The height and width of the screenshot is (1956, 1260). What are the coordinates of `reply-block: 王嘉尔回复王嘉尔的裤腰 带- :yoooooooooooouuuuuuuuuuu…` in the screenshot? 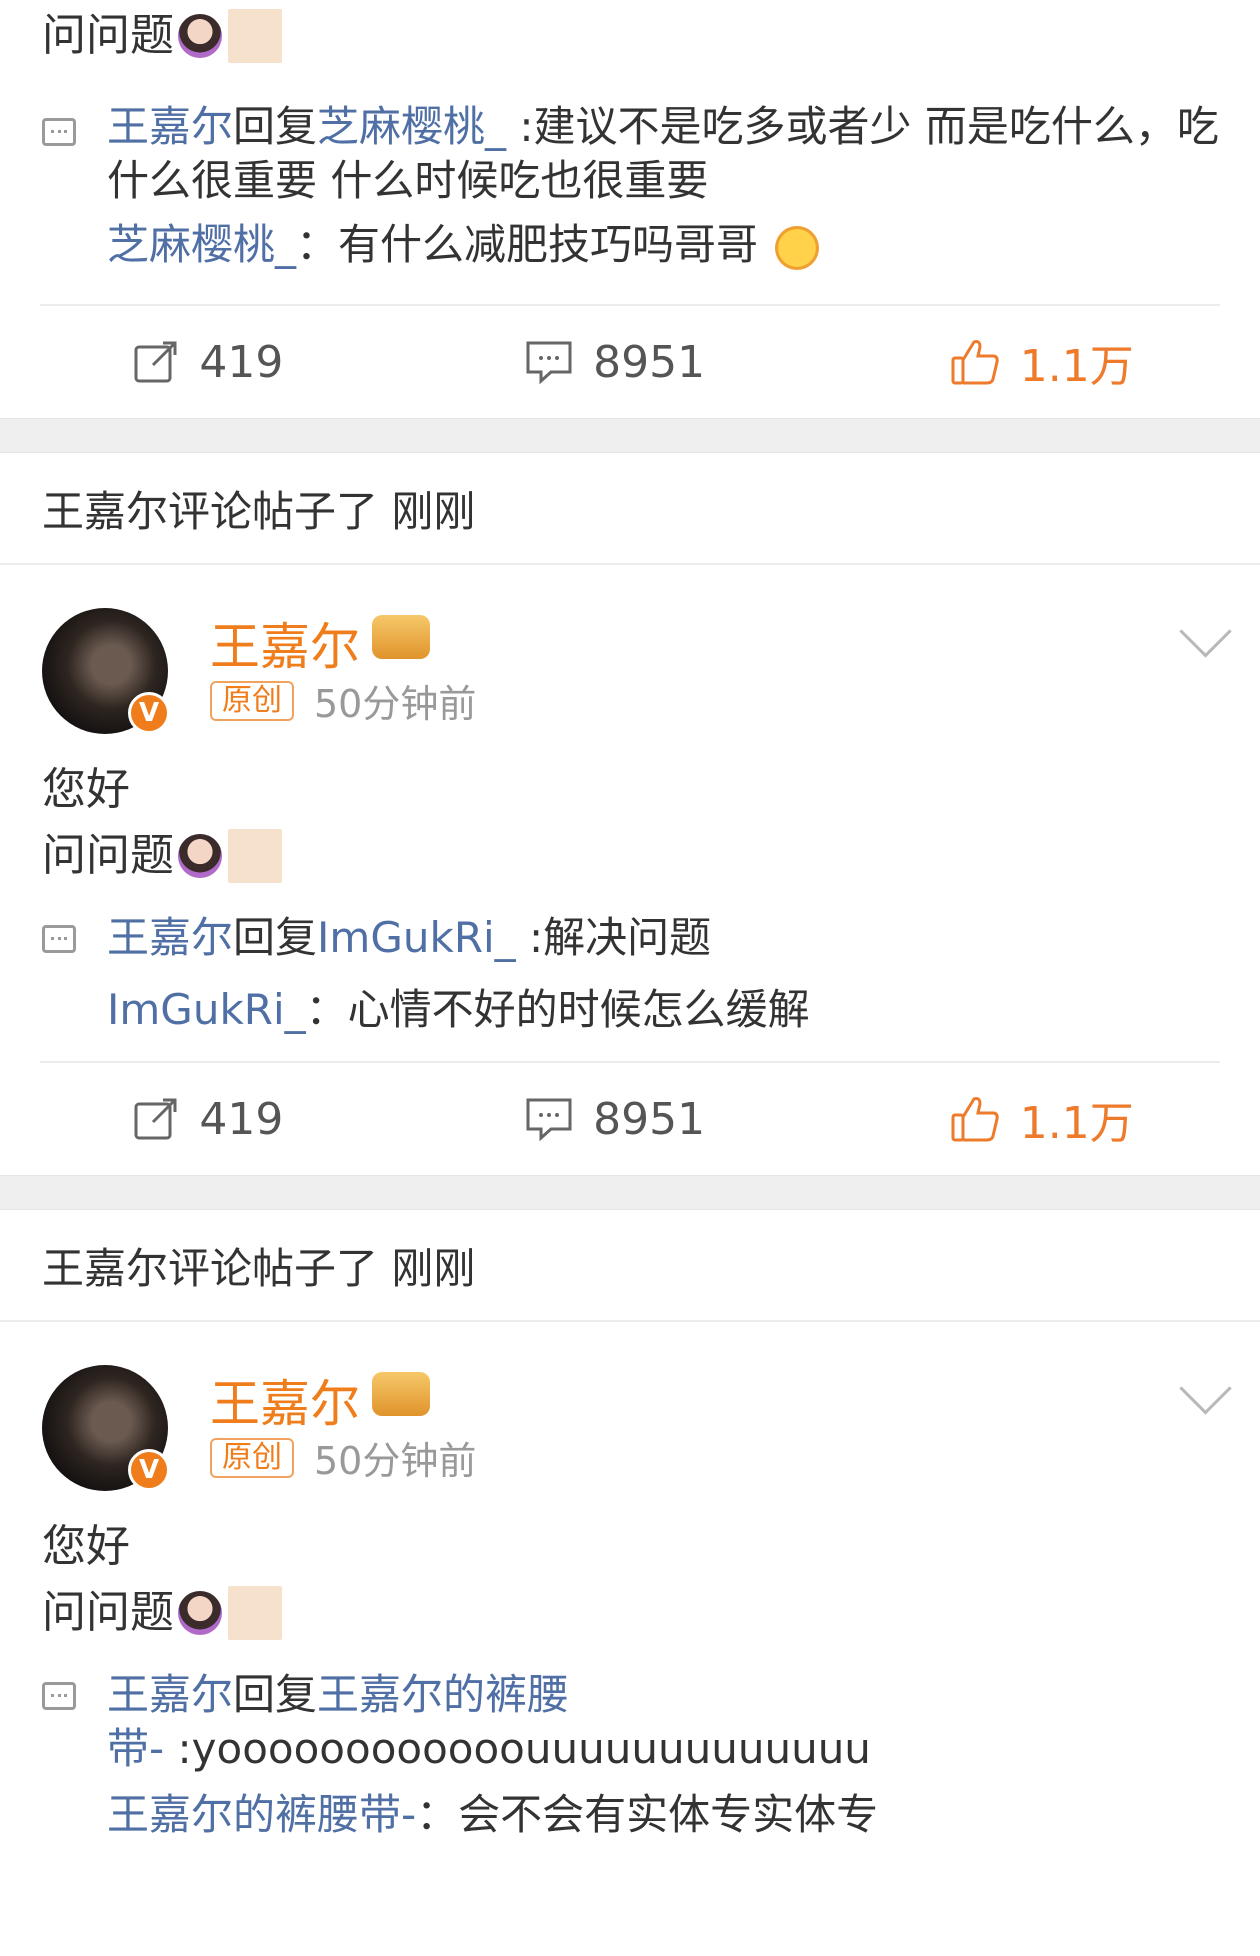 It's located at (630, 1755).